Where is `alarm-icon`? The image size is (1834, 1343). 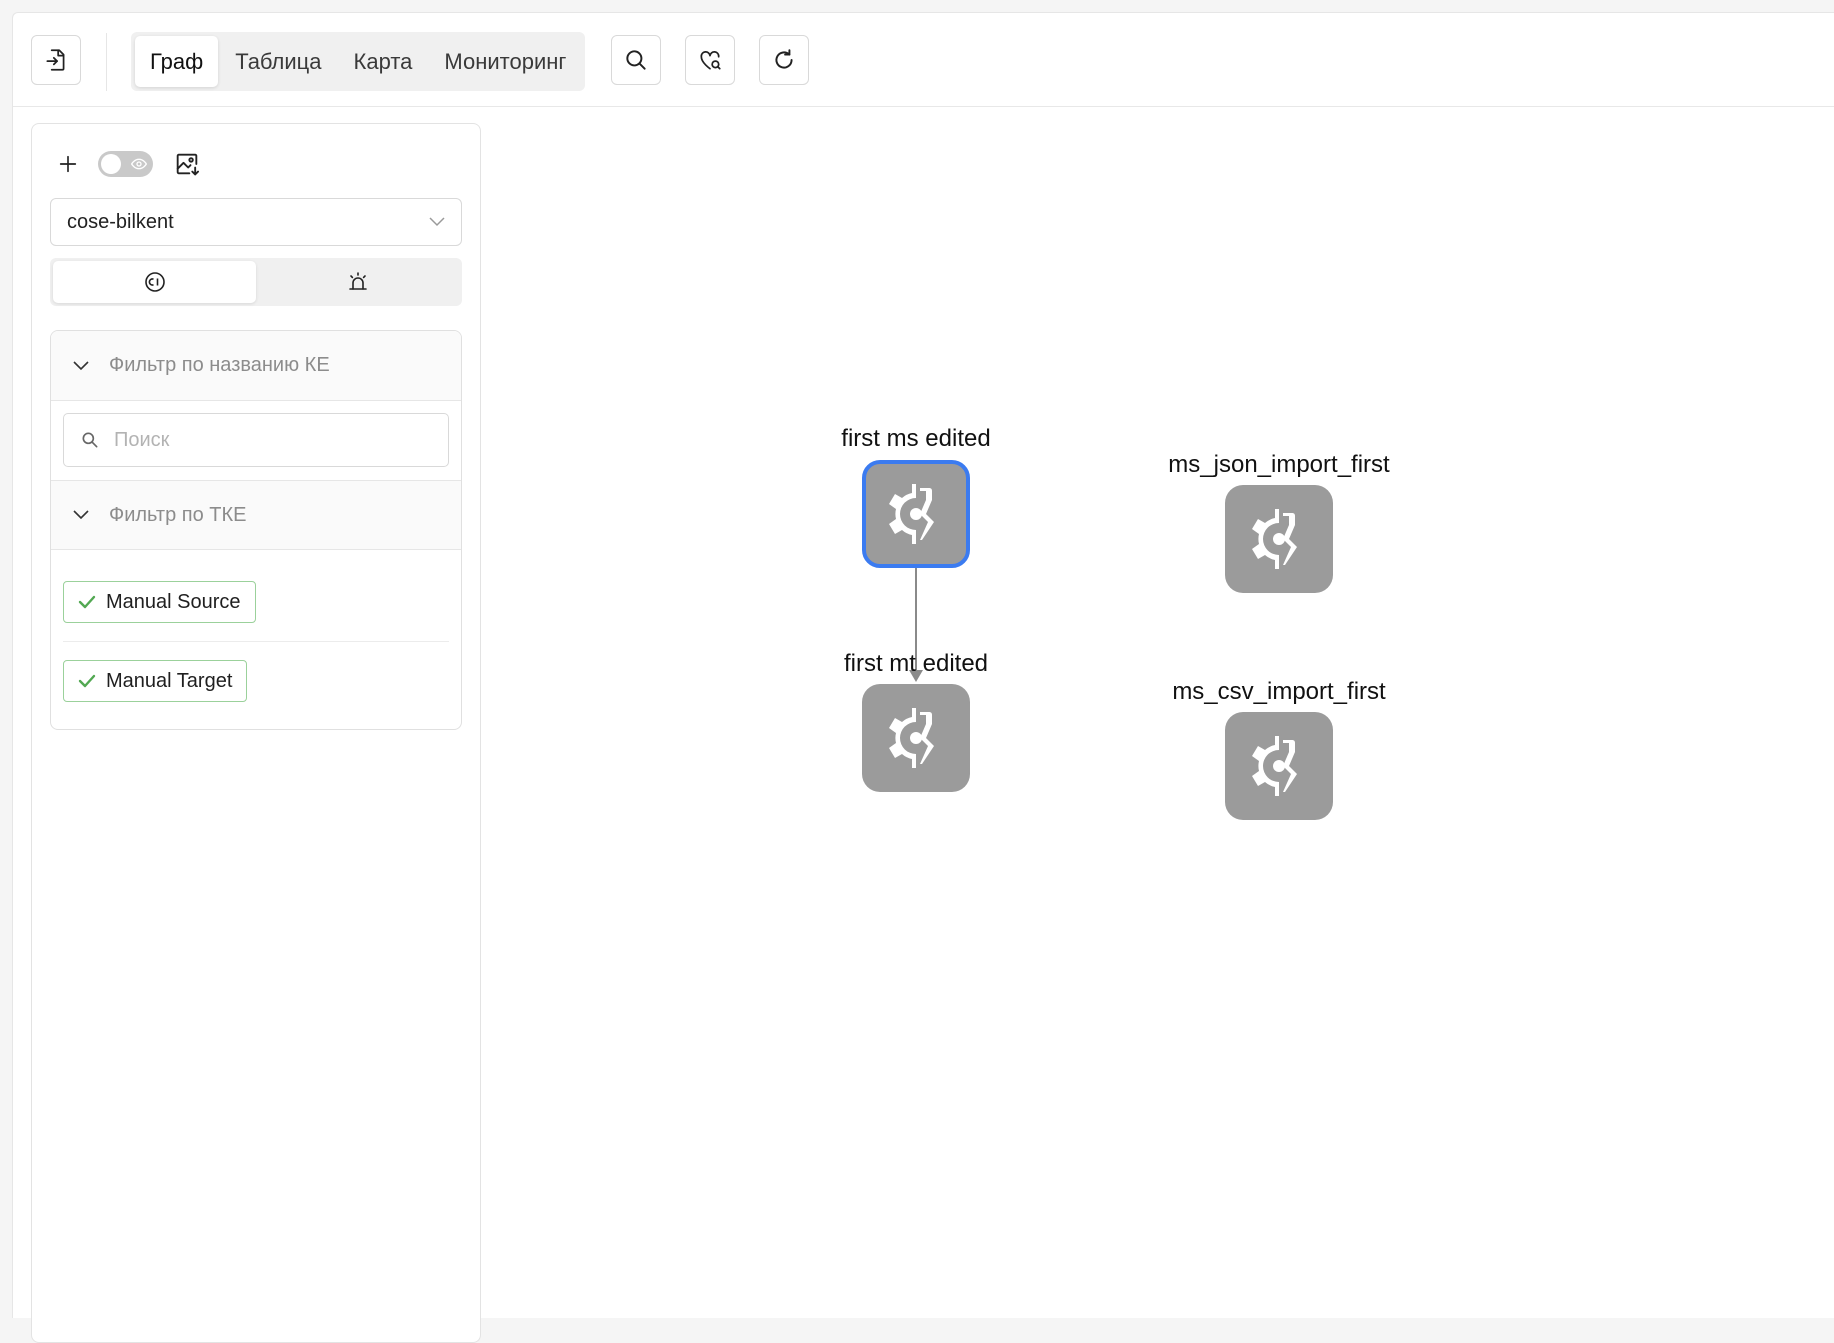 alarm-icon is located at coordinates (357, 281).